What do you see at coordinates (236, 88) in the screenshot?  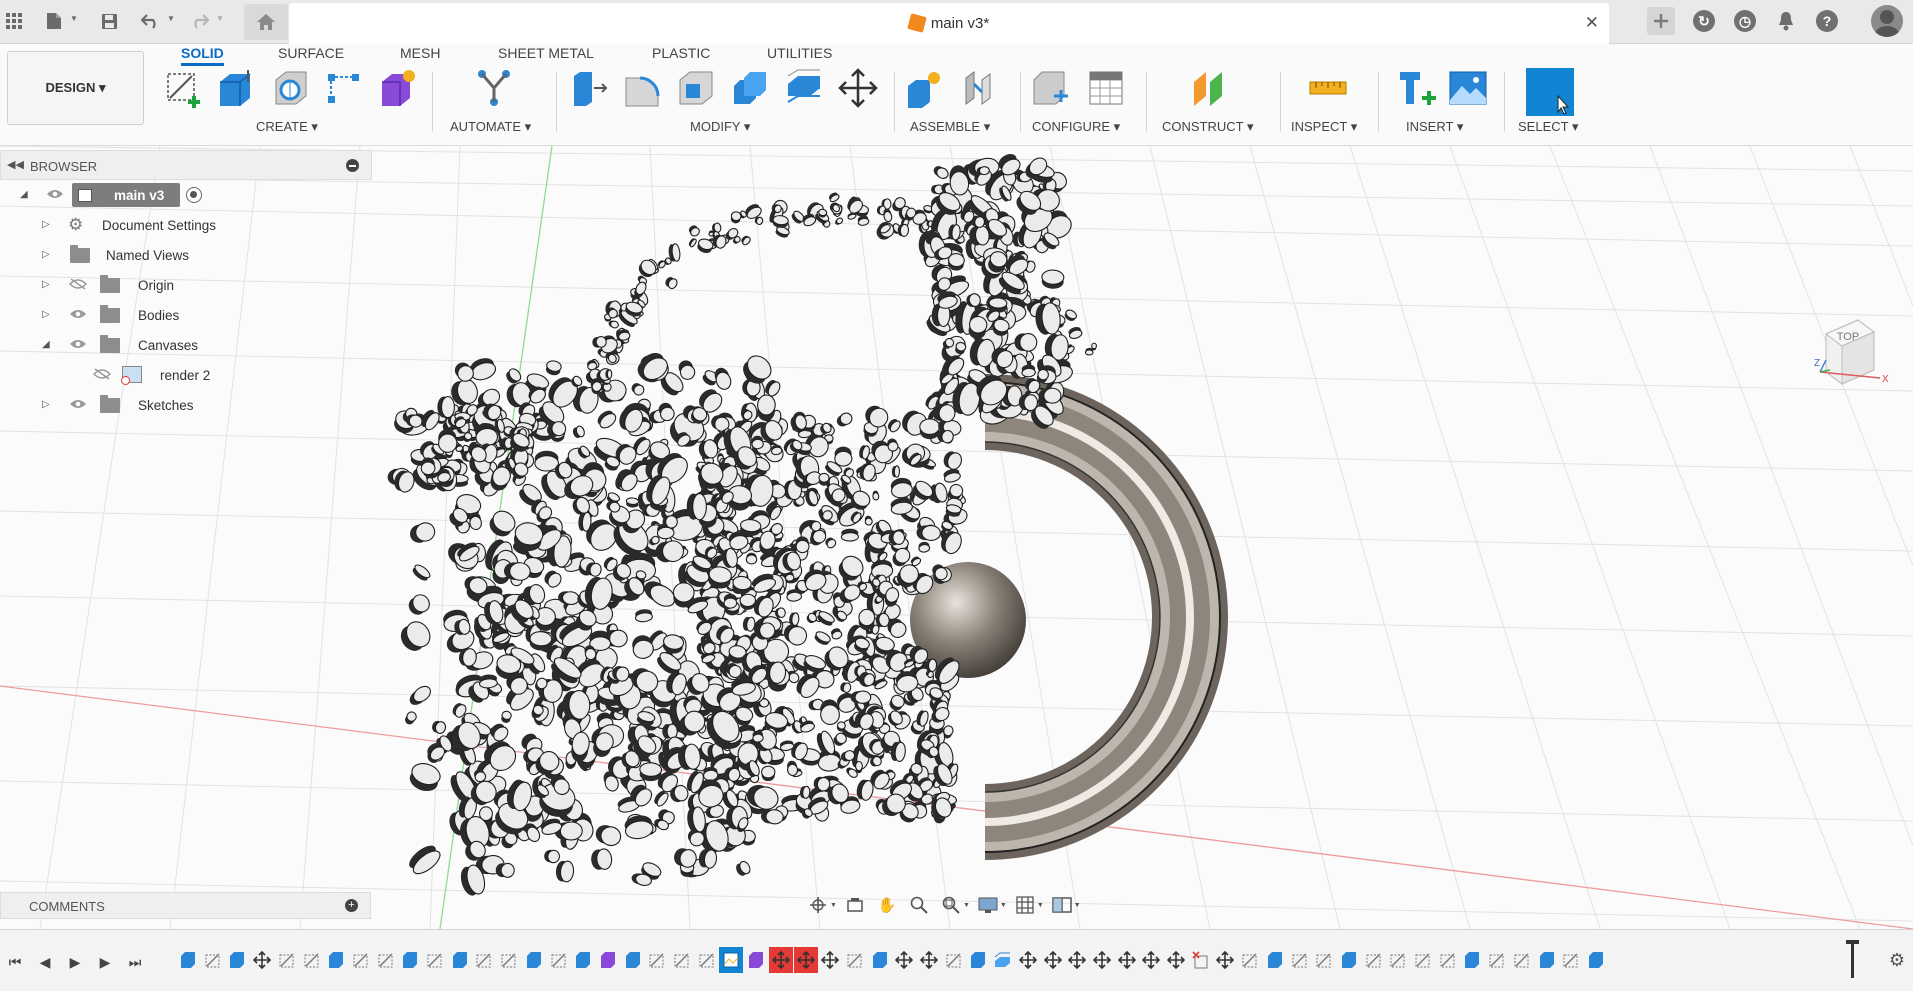 I see `extrude-icon` at bounding box center [236, 88].